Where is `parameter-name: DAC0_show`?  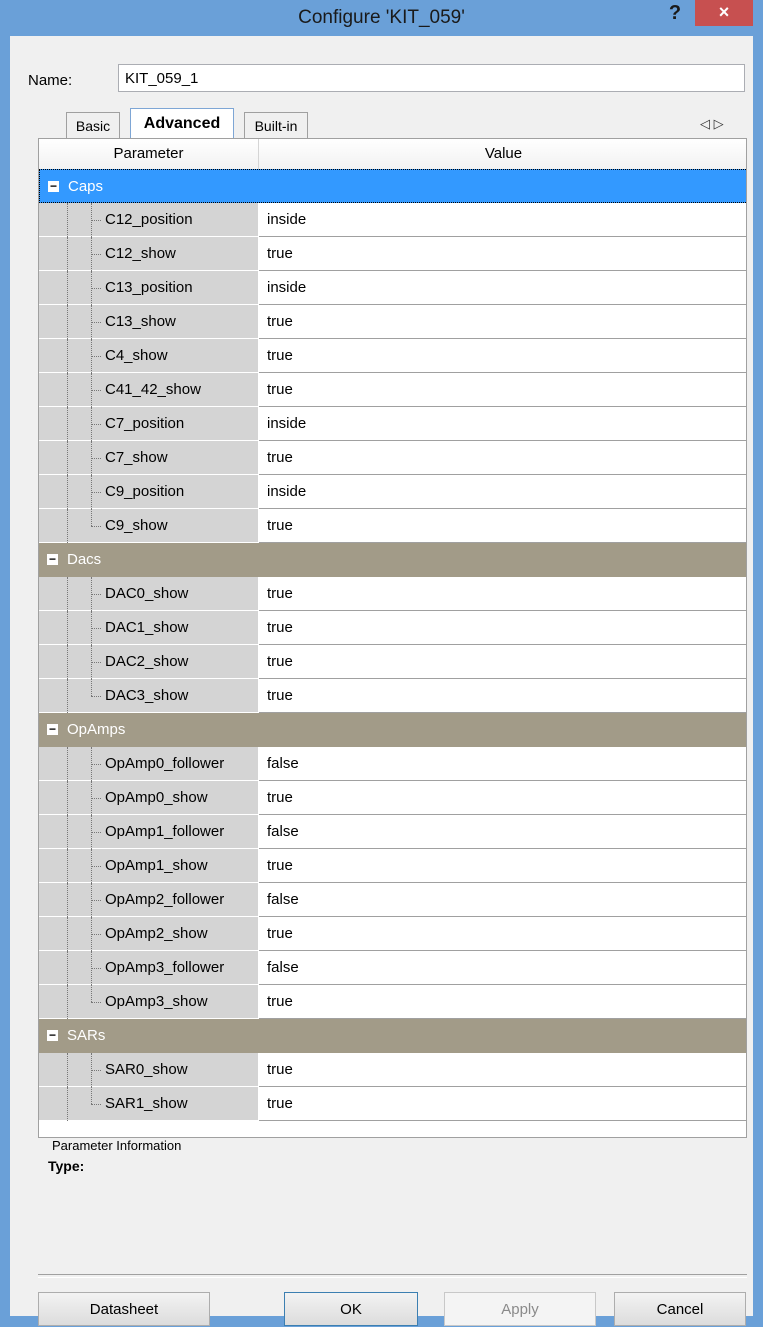
parameter-name: DAC0_show is located at coordinates (147, 593).